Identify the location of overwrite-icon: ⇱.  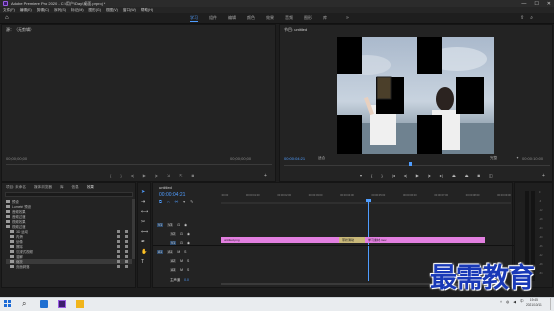
(180, 175).